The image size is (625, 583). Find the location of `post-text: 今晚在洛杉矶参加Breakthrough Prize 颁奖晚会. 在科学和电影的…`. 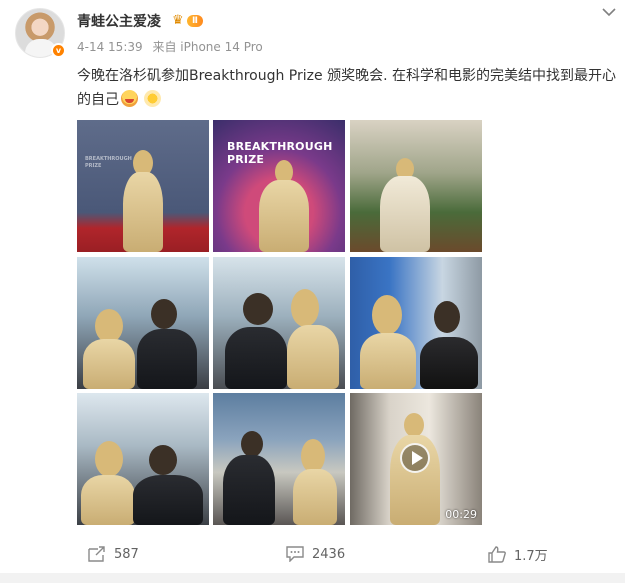

post-text: 今晚在洛杉矶参加Breakthrough Prize 颁奖晚会. 在科学和电影的… is located at coordinates (347, 88).